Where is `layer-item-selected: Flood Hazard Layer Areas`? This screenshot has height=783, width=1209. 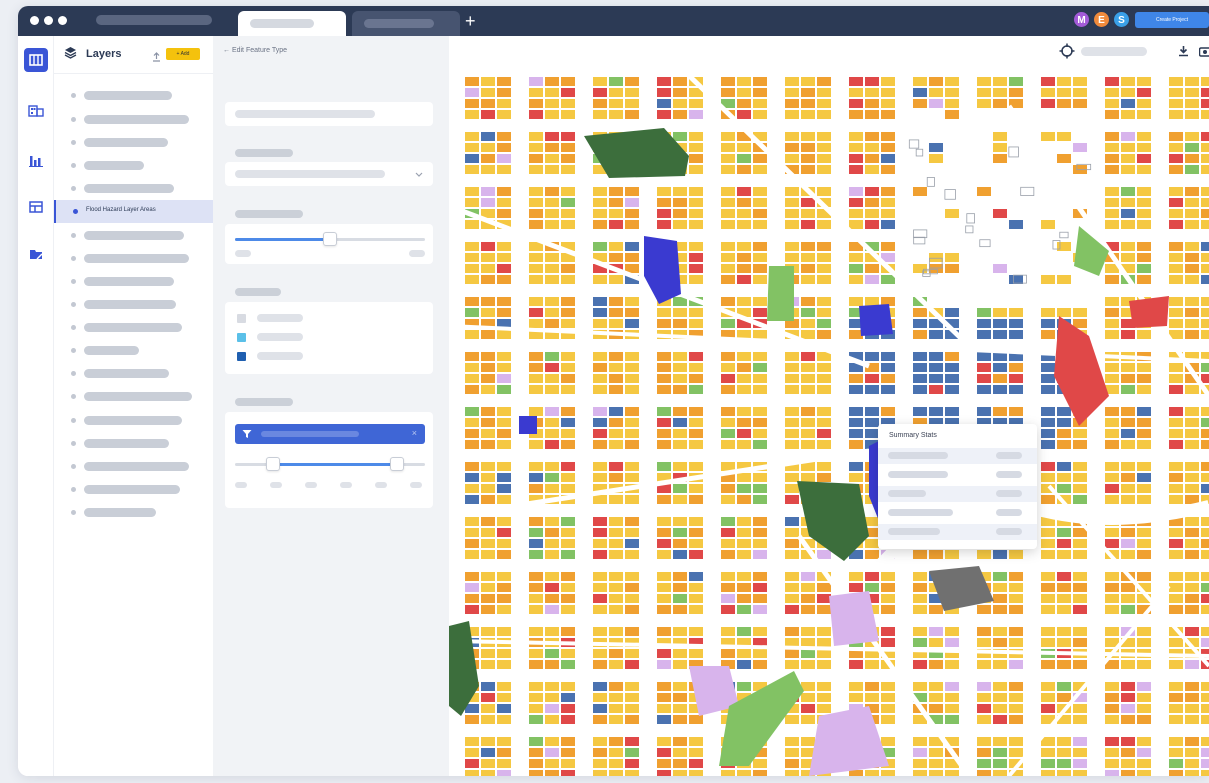 layer-item-selected: Flood Hazard Layer Areas is located at coordinates (133, 211).